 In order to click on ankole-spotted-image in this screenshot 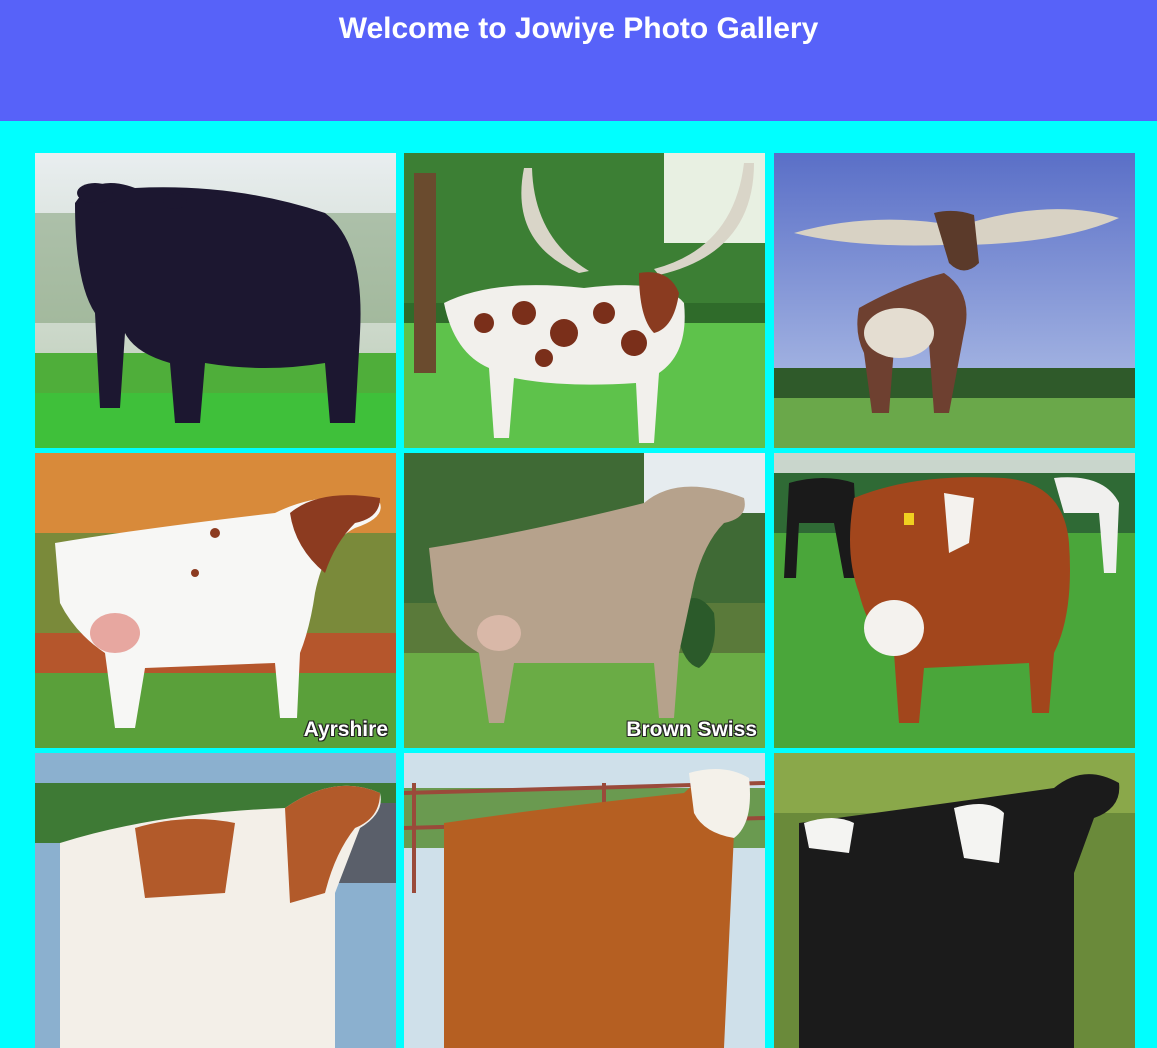, I will do `click(584, 300)`.